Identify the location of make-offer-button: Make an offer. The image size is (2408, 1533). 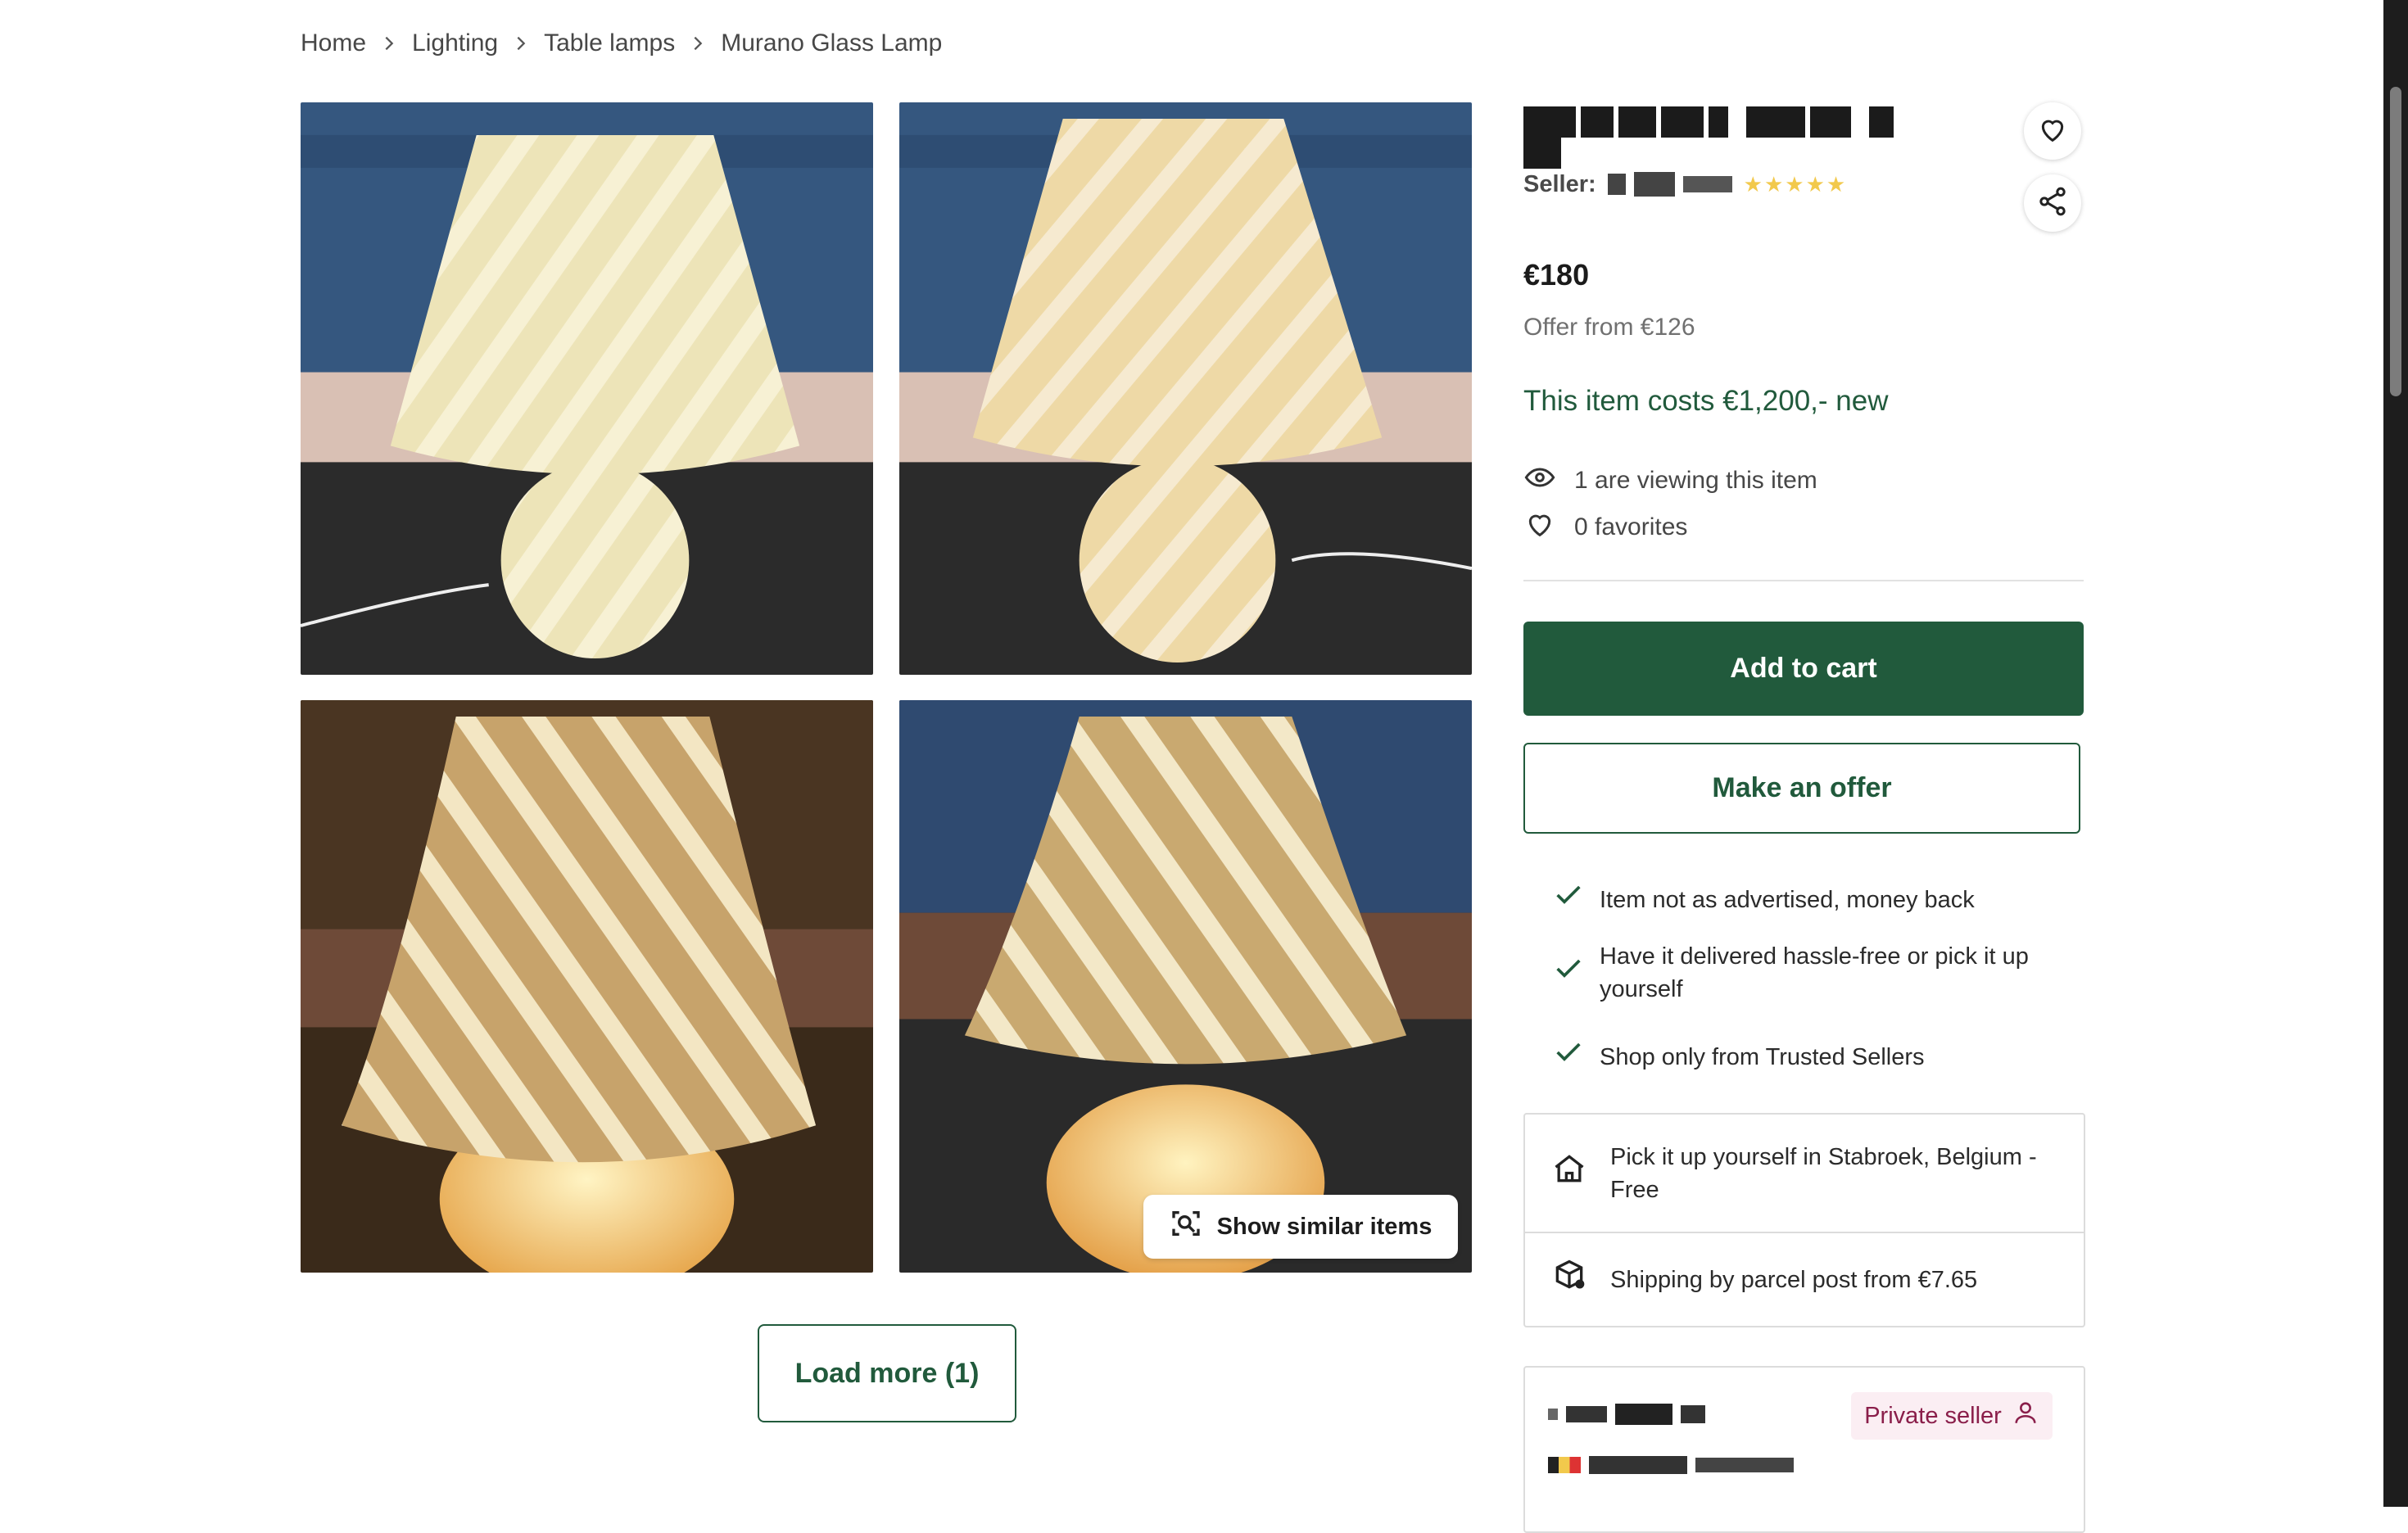
(1801, 788).